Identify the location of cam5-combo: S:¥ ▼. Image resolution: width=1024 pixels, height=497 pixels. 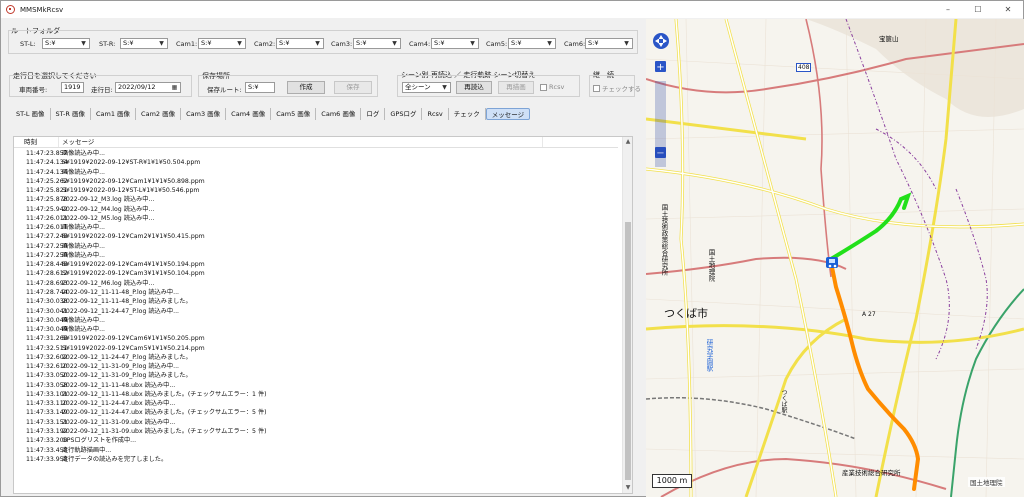
(532, 43).